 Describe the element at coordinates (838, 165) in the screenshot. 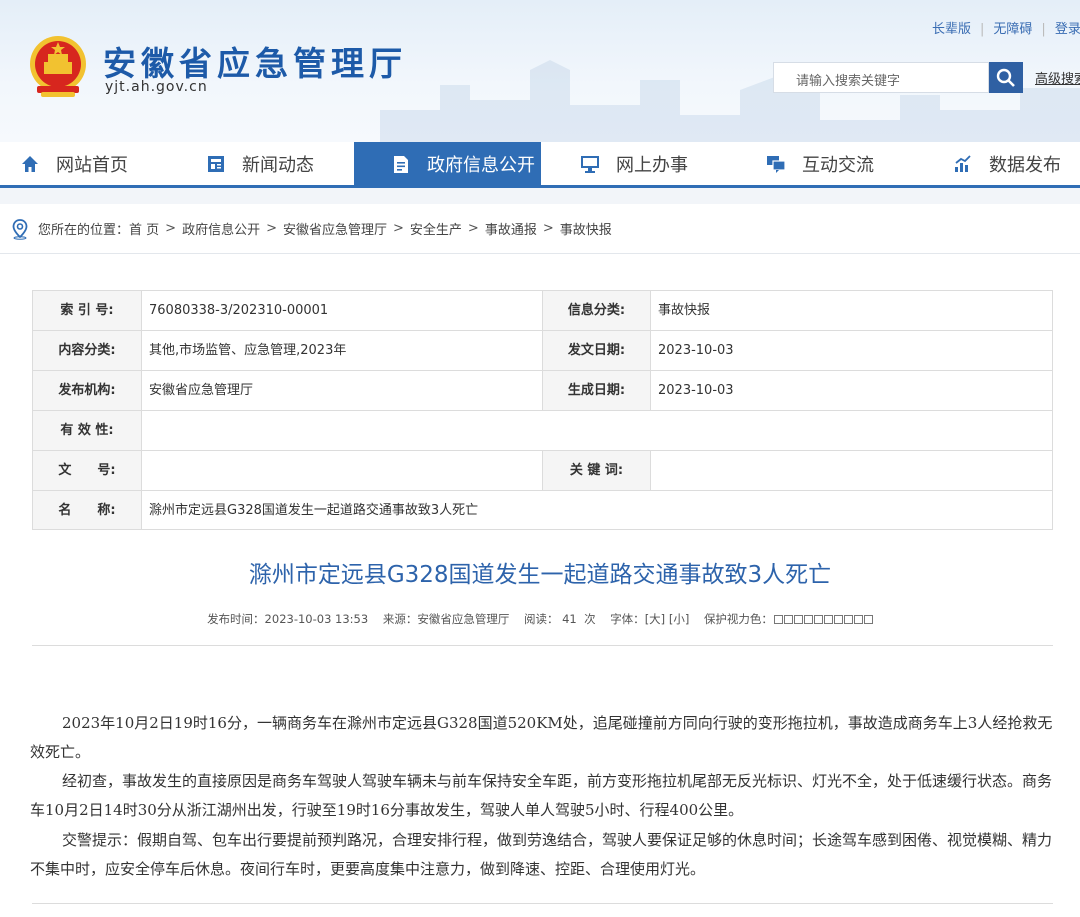

I see `nav-label: 互动交流` at that location.